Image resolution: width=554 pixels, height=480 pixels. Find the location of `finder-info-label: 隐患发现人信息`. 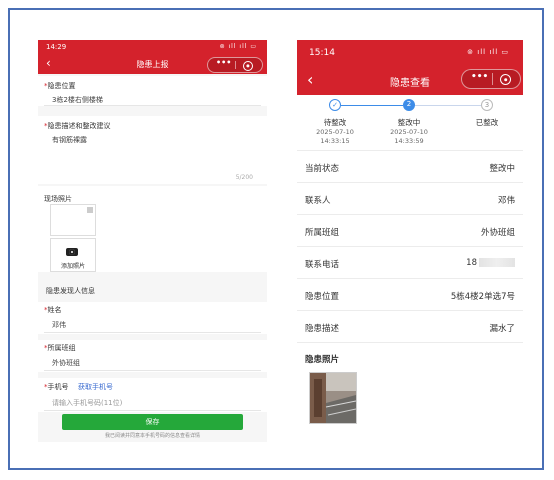

finder-info-label: 隐患发现人信息 is located at coordinates (70, 291).